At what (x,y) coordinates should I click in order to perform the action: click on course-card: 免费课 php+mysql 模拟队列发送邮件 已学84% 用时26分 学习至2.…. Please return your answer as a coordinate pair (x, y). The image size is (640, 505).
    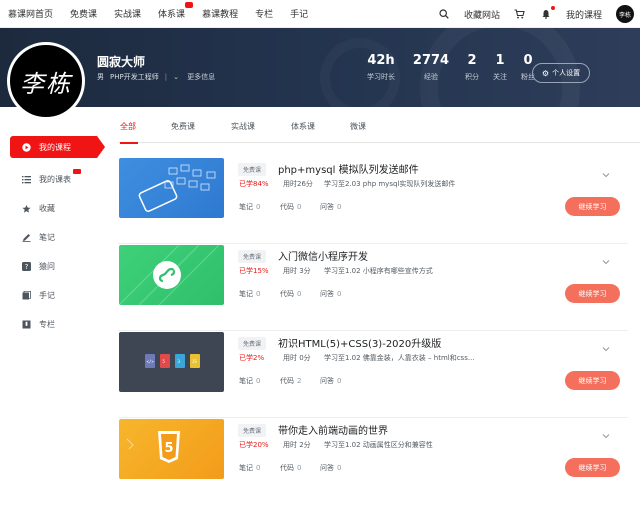
    Looking at the image, I should click on (373, 200).